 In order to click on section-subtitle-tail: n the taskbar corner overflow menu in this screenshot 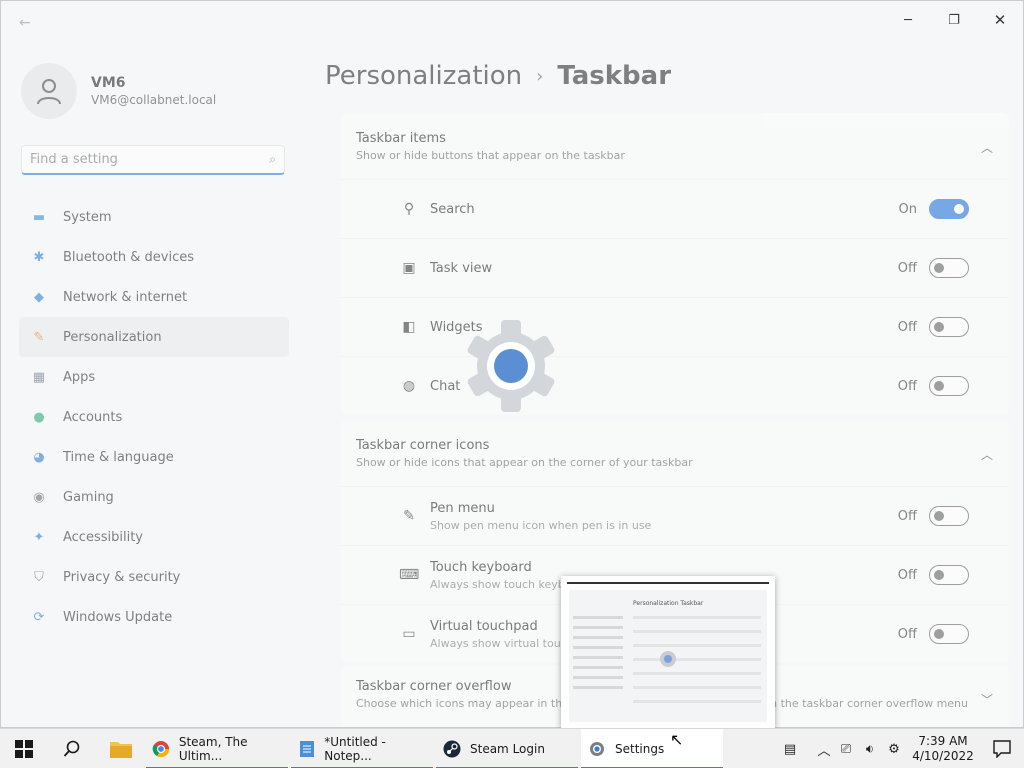, I will do `click(869, 703)`.